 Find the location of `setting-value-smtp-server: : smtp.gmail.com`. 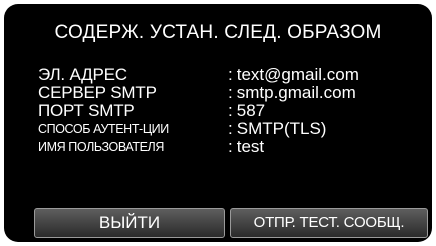

setting-value-smtp-server: : smtp.gmail.com is located at coordinates (292, 93).